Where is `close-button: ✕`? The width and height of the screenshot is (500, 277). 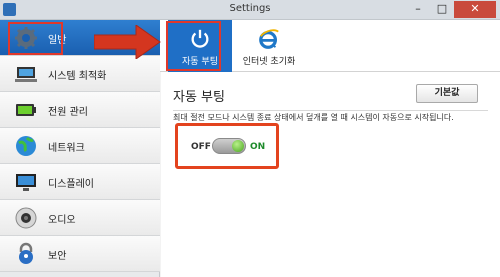 close-button: ✕ is located at coordinates (475, 9).